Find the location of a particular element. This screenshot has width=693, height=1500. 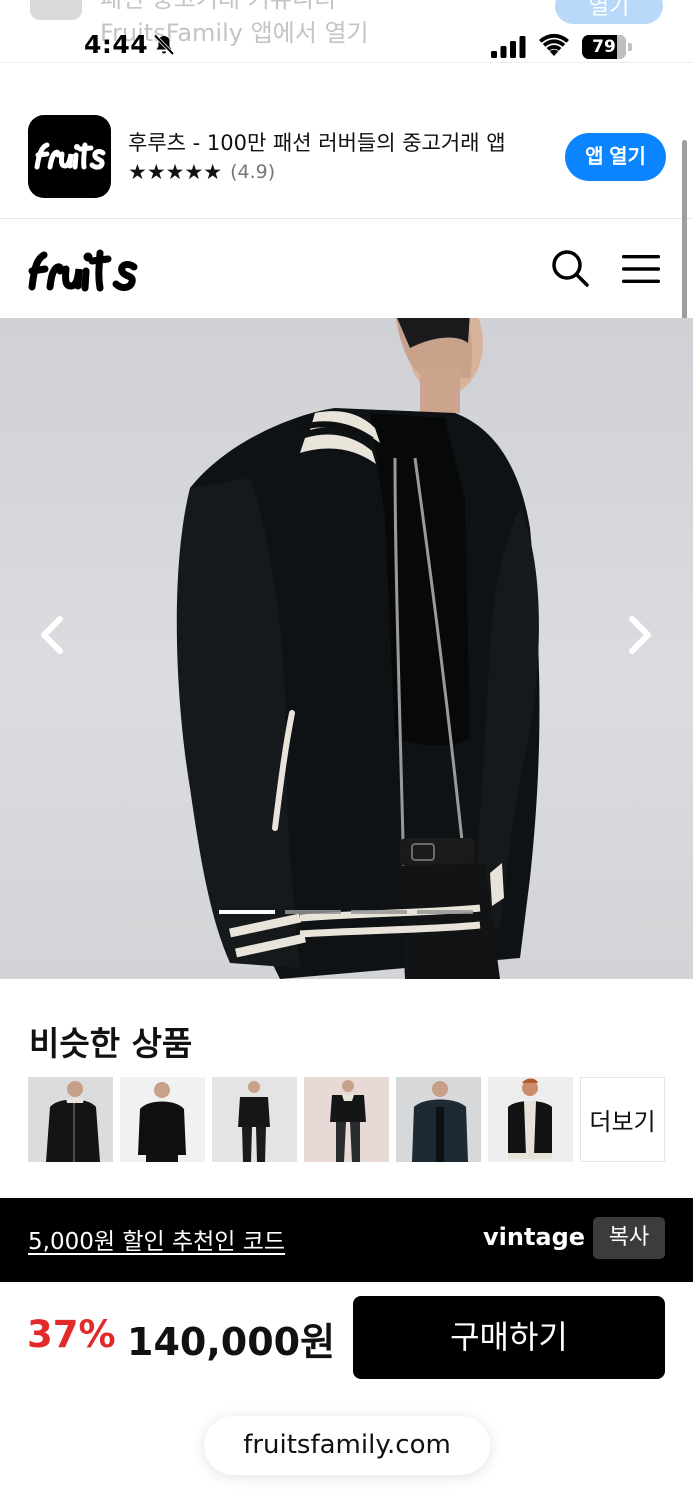

more-similar-button: 더보기 is located at coordinates (622, 1119).